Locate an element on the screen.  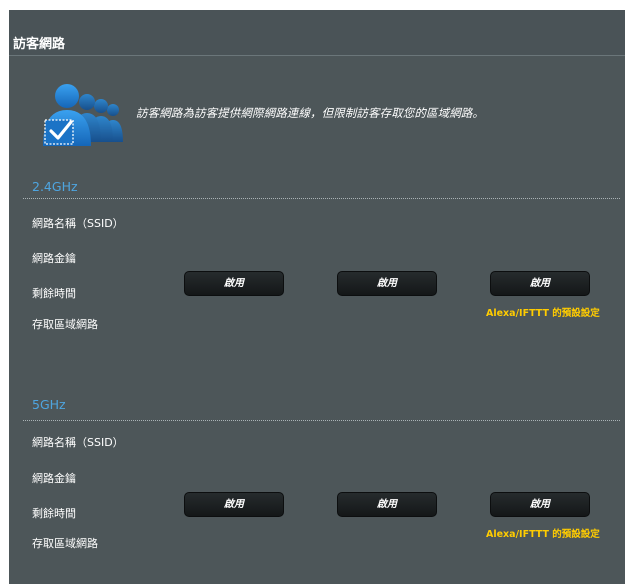
enable-button-2-4ghz-2: 啟用 is located at coordinates (387, 283).